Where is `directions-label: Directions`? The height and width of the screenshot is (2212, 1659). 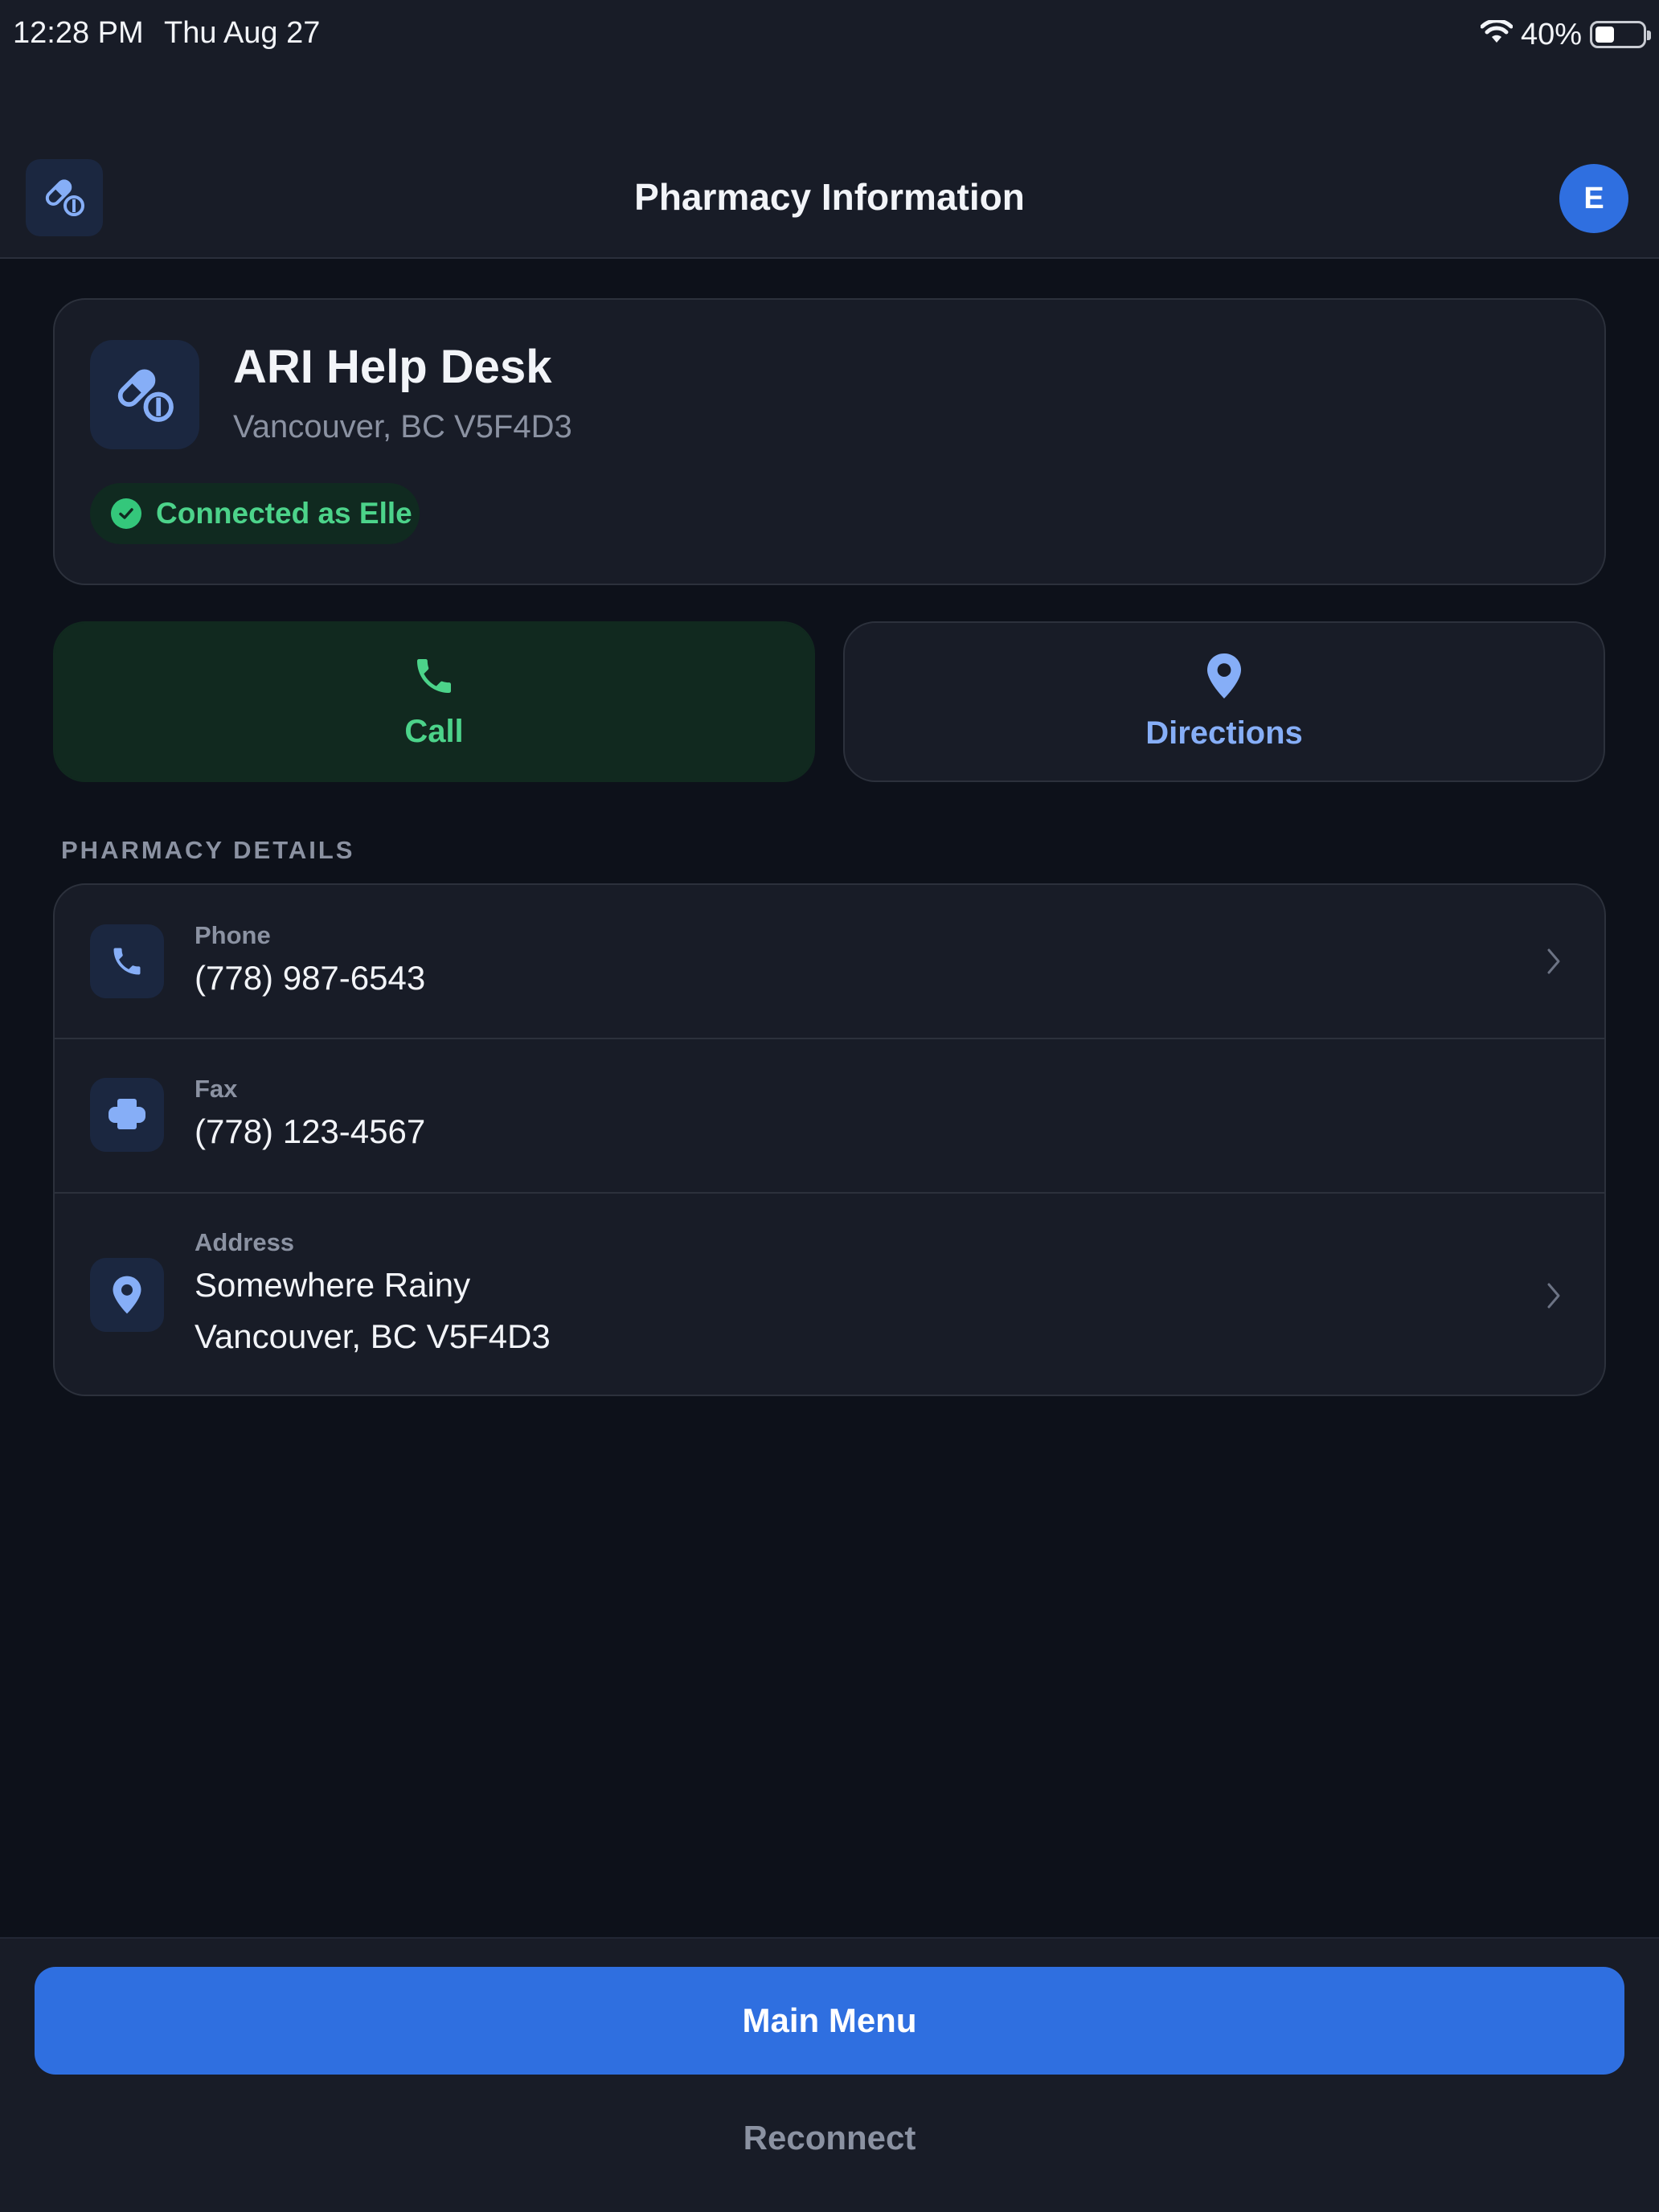 directions-label: Directions is located at coordinates (1224, 733).